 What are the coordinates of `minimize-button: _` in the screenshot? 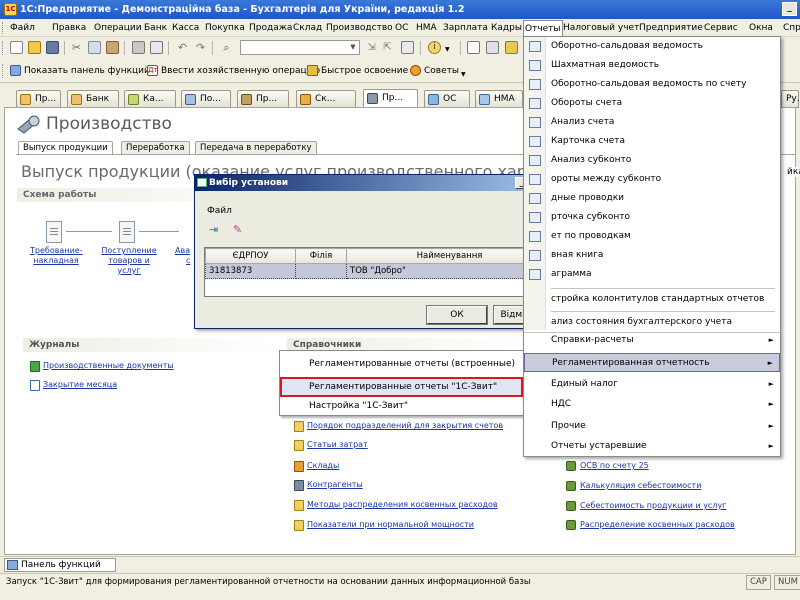 It's located at (789, 9).